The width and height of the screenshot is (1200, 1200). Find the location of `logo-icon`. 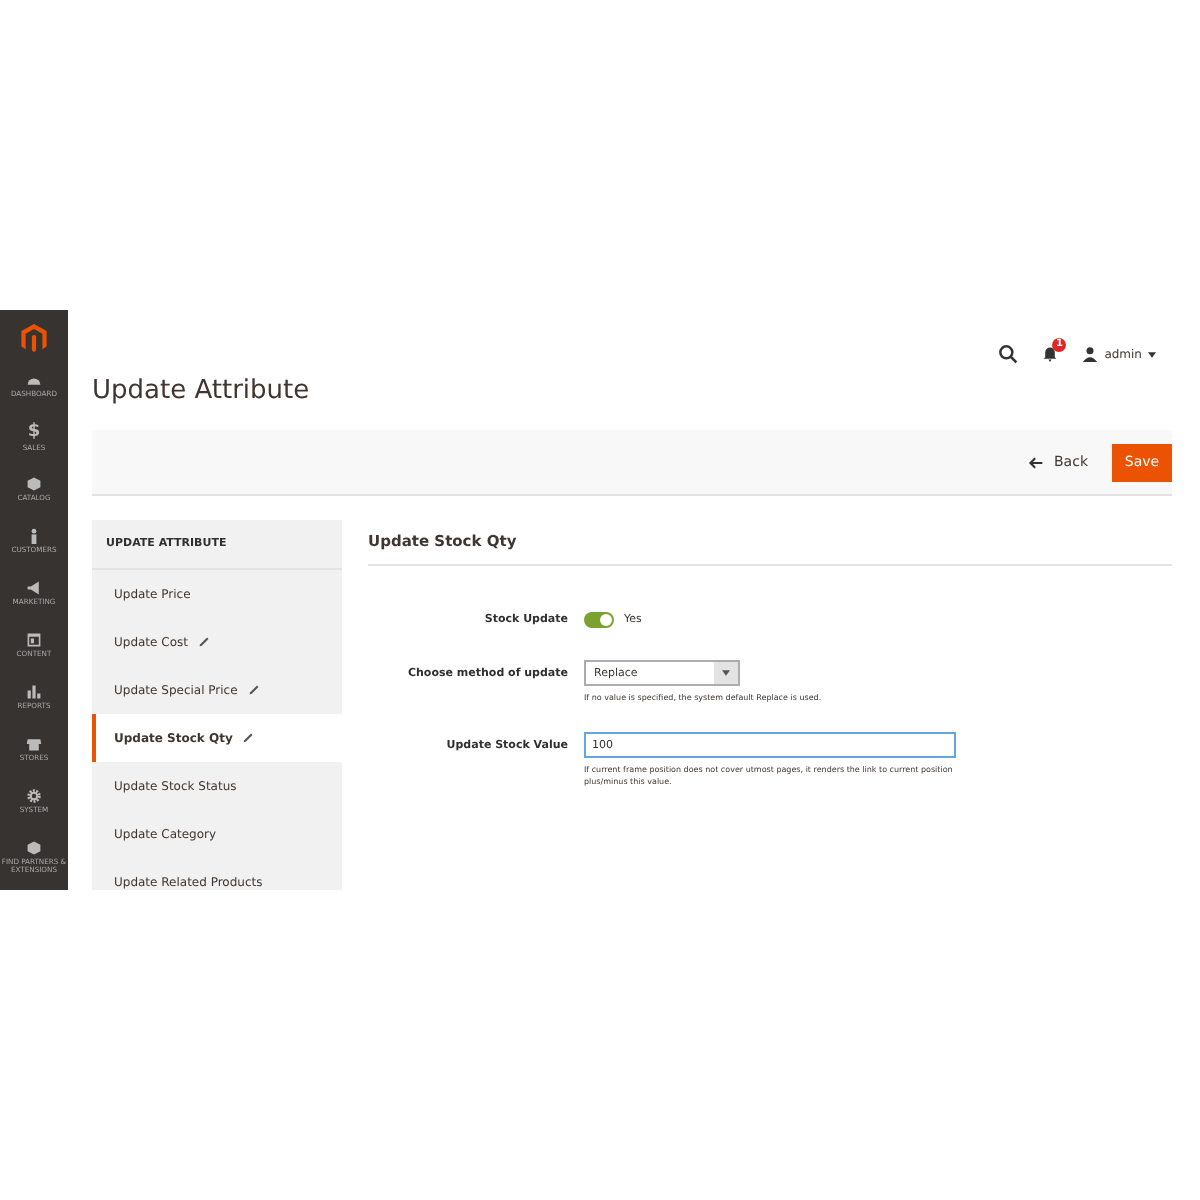

logo-icon is located at coordinates (34, 338).